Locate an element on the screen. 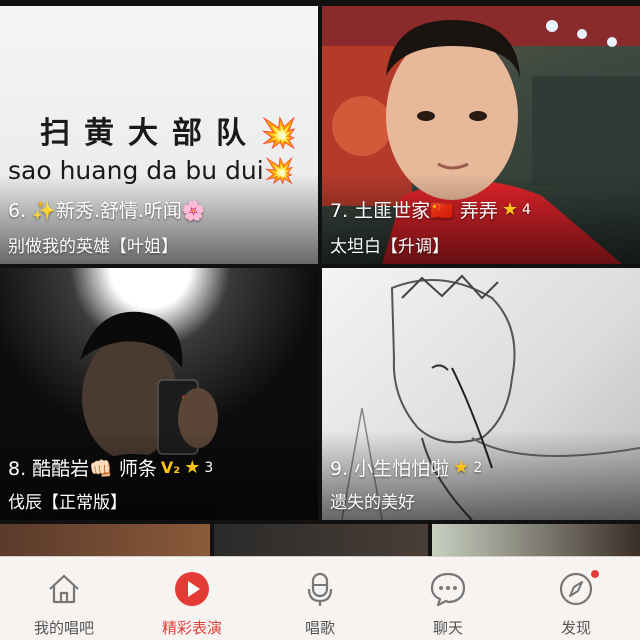 The image size is (640, 640). tab-my-changba: 我的唱吧 is located at coordinates (64, 598).